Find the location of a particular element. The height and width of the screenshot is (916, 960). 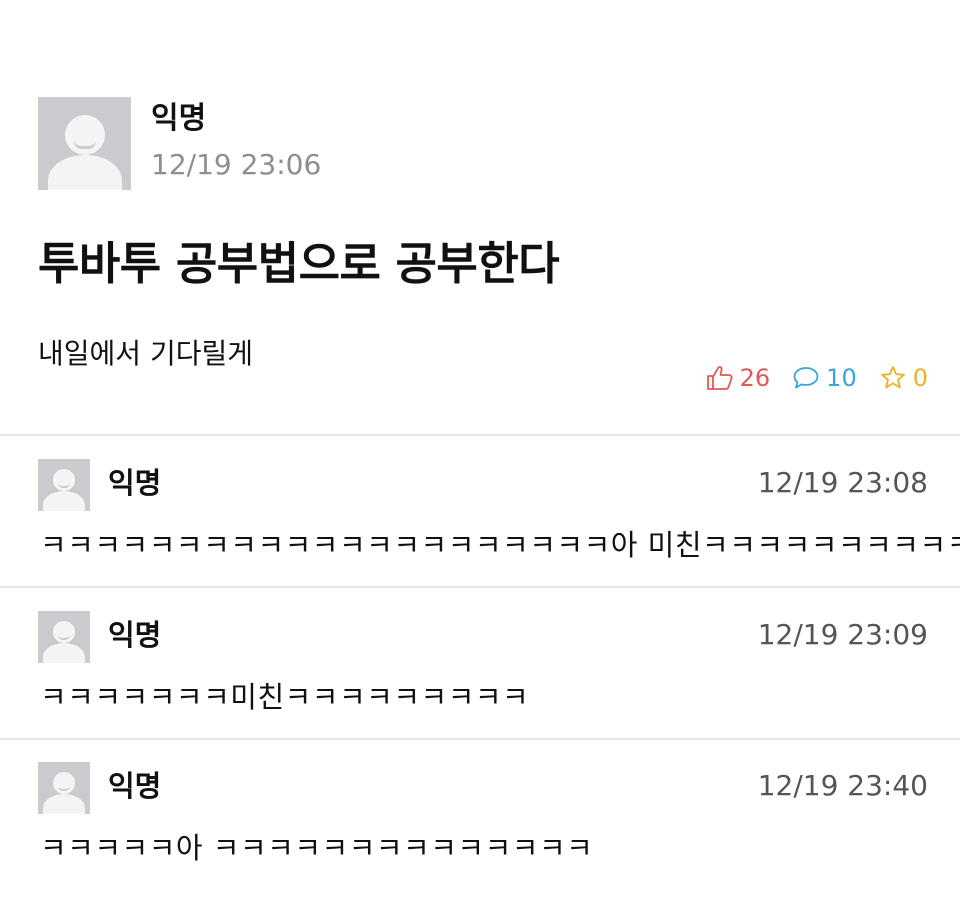

post-body: 내일에서 기다릴게 is located at coordinates (145, 353).